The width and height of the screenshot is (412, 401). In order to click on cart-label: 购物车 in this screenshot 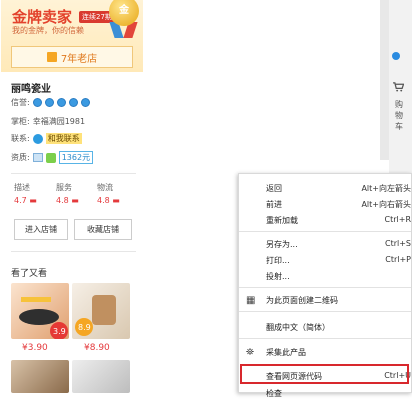, I will do `click(400, 115)`.